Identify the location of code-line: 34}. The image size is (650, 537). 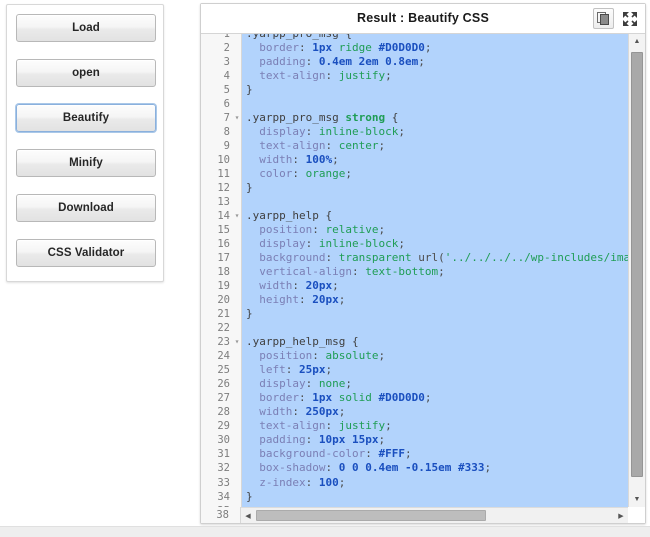
(414, 496).